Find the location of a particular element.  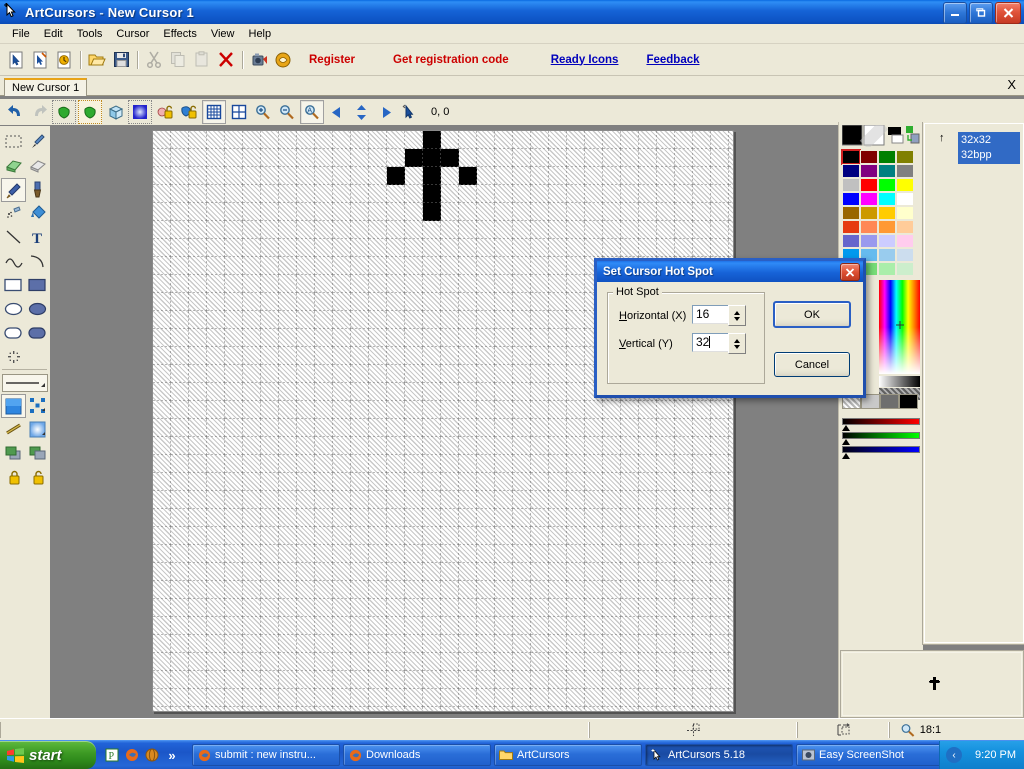

close-button is located at coordinates (1008, 13).